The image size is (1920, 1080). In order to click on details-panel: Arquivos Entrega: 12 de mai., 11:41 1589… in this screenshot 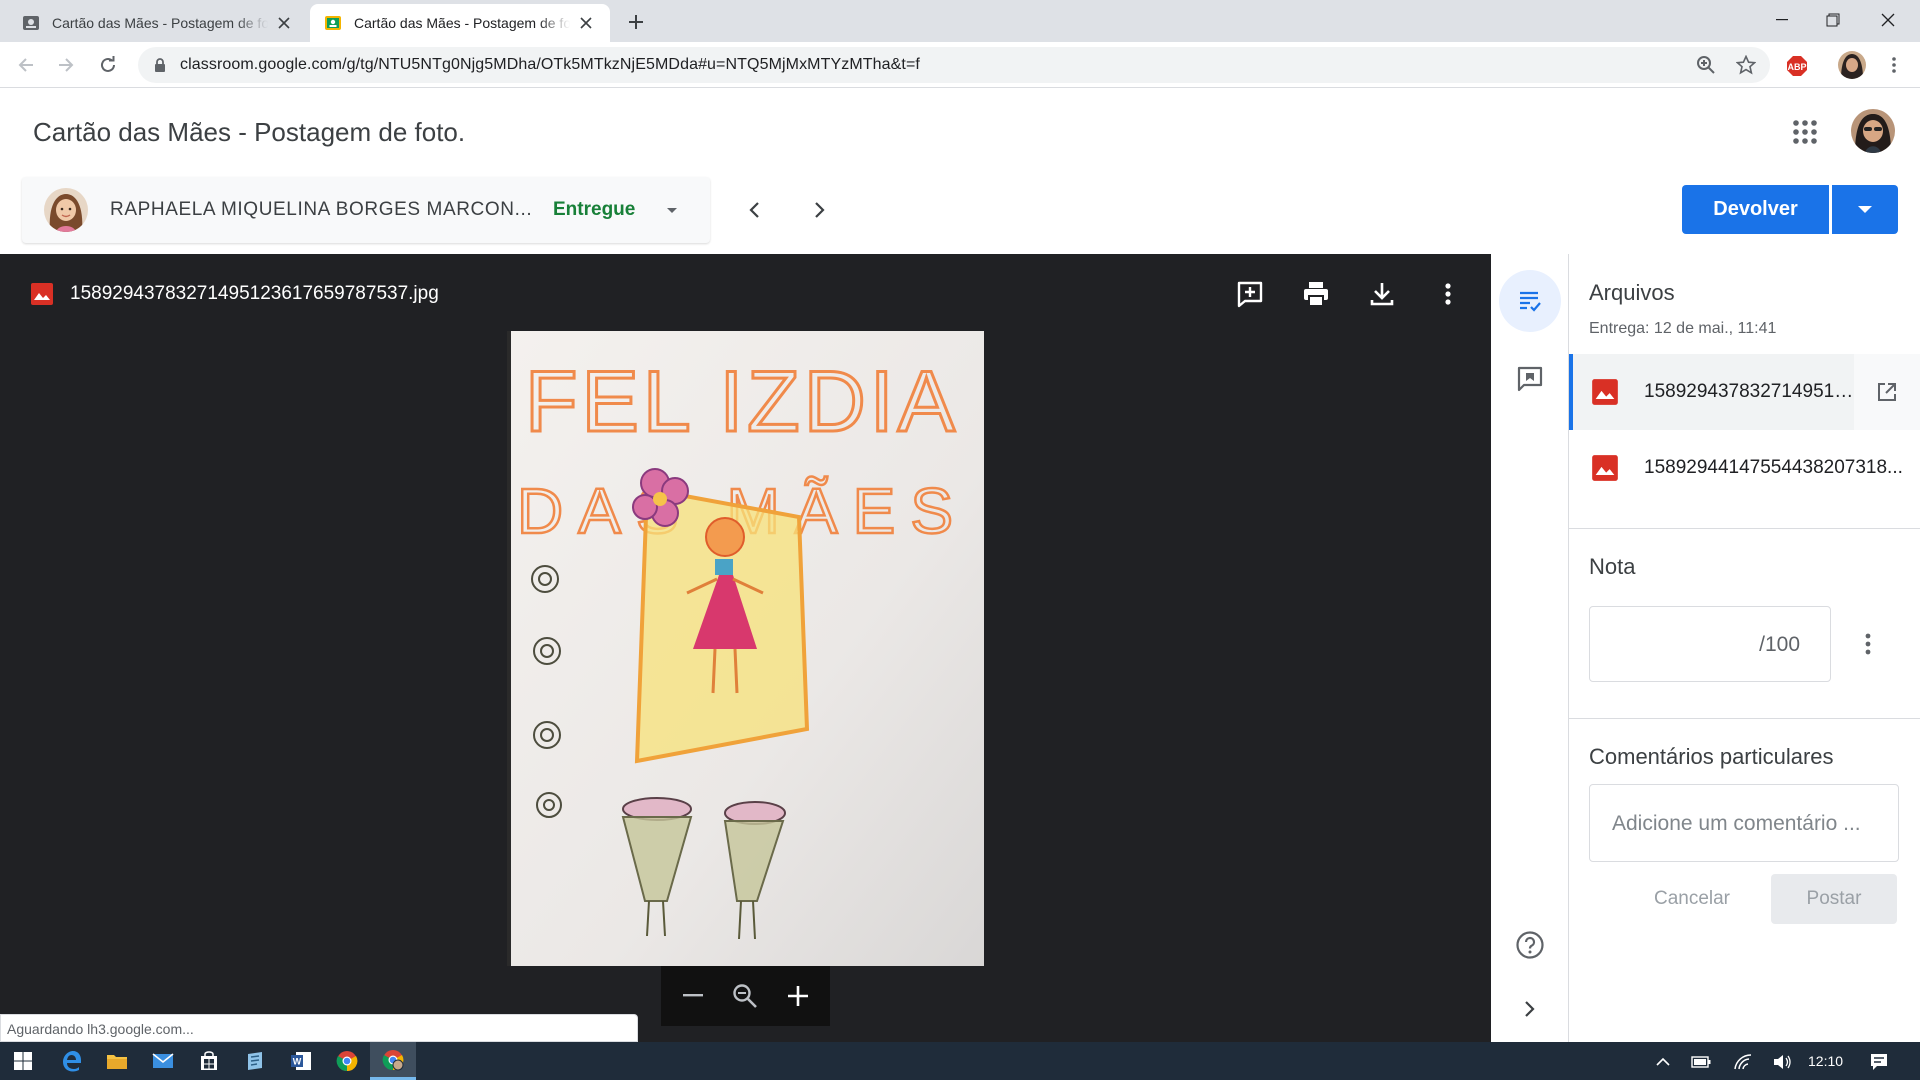, I will do `click(1744, 648)`.